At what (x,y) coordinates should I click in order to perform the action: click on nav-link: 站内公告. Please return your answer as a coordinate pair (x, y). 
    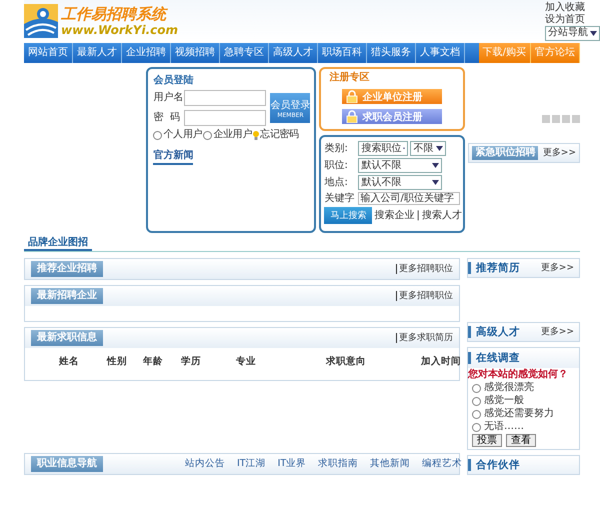
    Looking at the image, I should click on (205, 464).